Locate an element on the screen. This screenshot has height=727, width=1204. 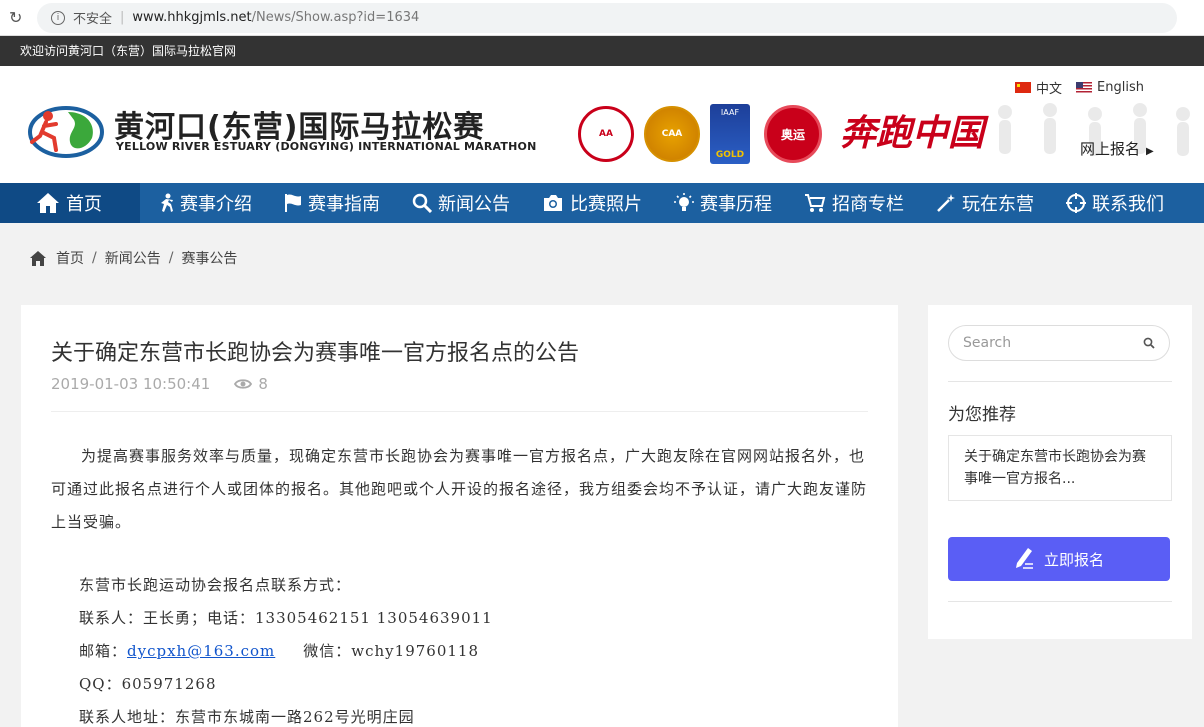
flag-icon is located at coordinates (293, 203).